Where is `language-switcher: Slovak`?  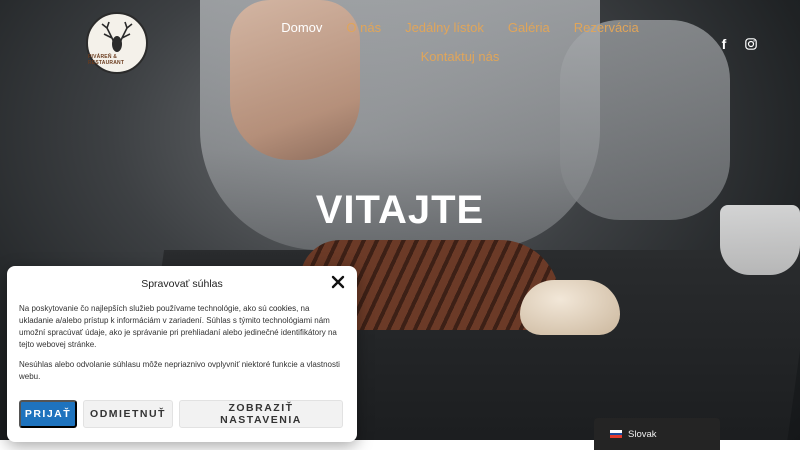
language-switcher: Slovak is located at coordinates (657, 434).